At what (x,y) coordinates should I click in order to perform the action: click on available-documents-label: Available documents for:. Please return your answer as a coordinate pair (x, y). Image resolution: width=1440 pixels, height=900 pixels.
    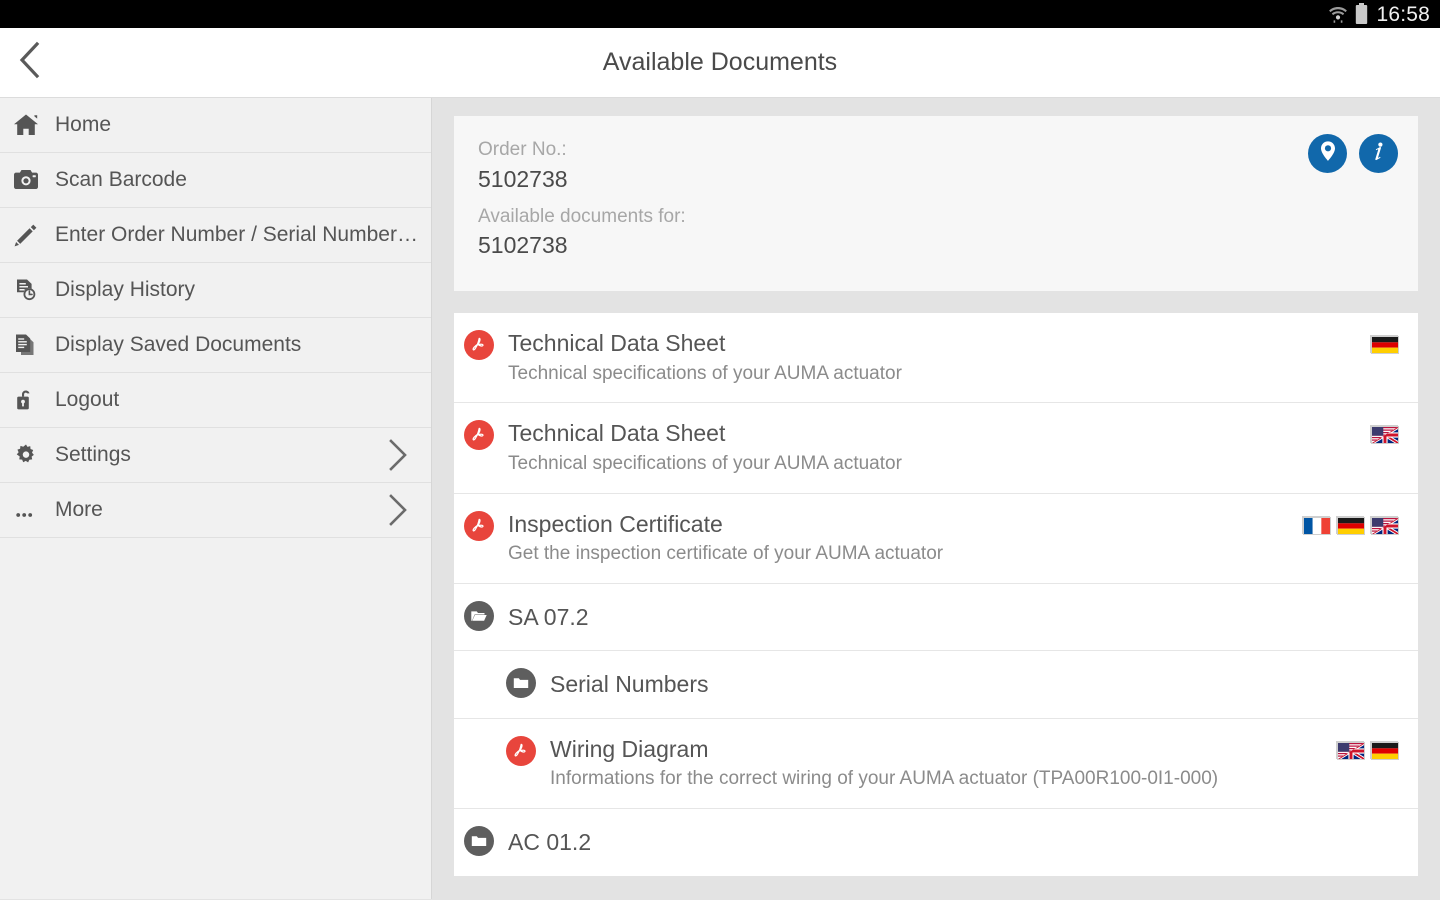
    Looking at the image, I should click on (582, 216).